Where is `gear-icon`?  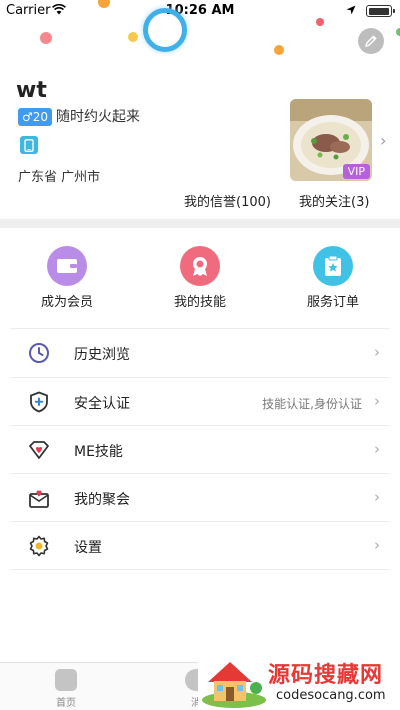 gear-icon is located at coordinates (39, 546).